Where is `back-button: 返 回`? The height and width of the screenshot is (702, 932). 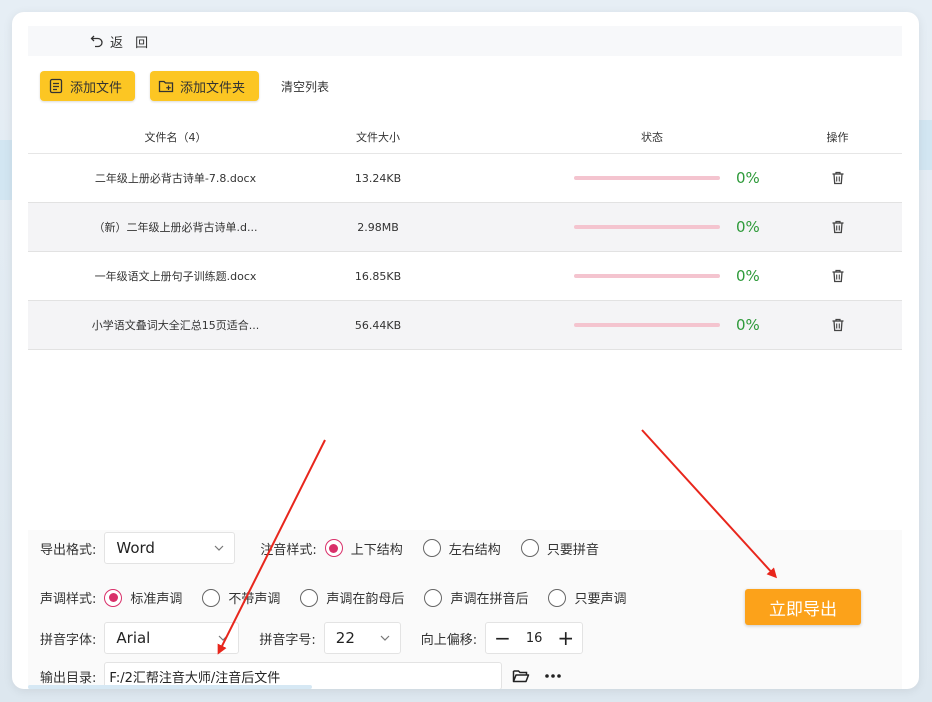
back-button: 返 回 is located at coordinates (121, 41).